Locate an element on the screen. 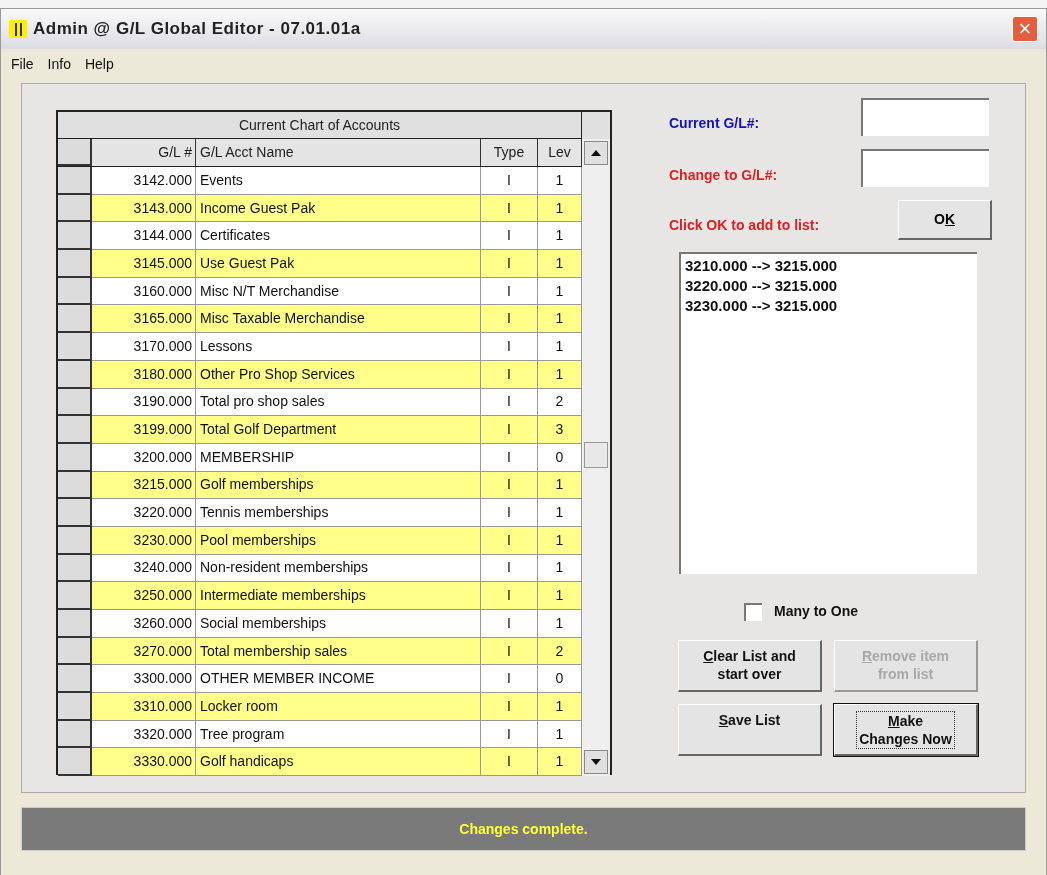 The image size is (1047, 875). account-number-cell: 3180.000 is located at coordinates (144, 374).